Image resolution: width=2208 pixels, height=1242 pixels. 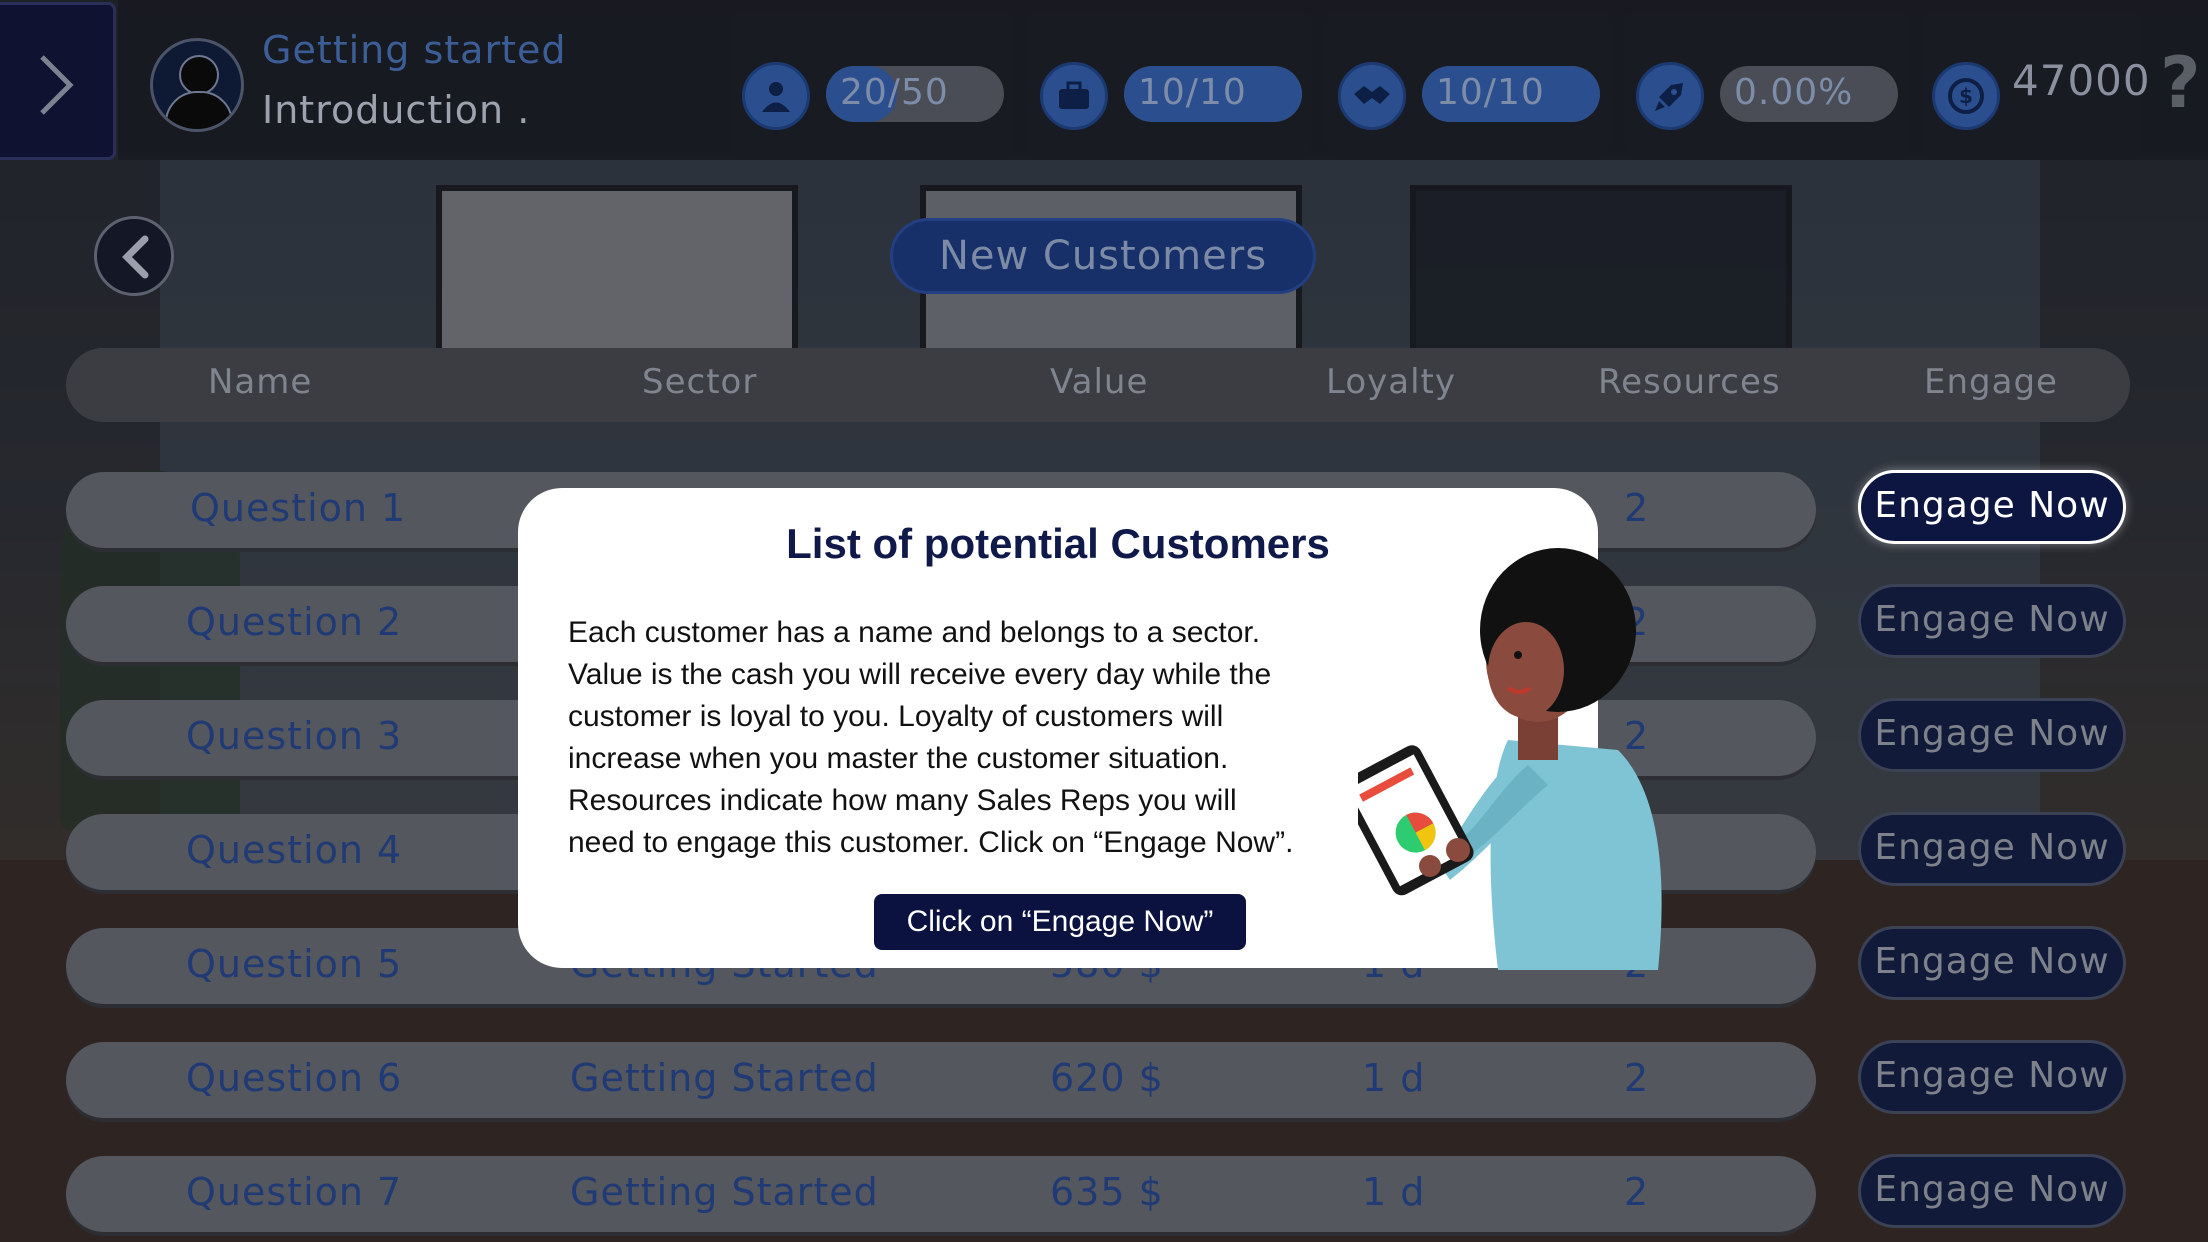 What do you see at coordinates (1391, 382) in the screenshot?
I see `column-header-loyalty: Loyalty` at bounding box center [1391, 382].